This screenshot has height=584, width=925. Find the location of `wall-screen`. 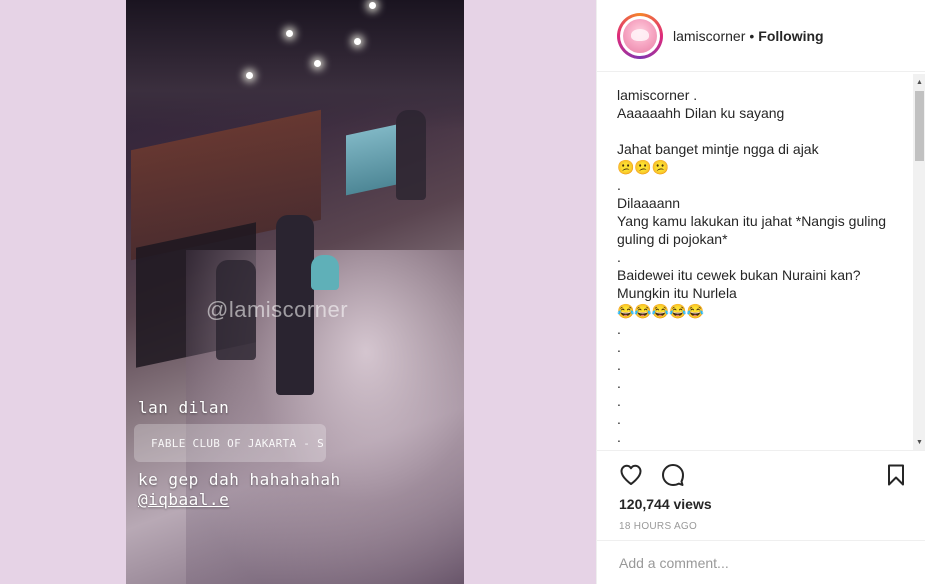

wall-screen is located at coordinates (371, 160).